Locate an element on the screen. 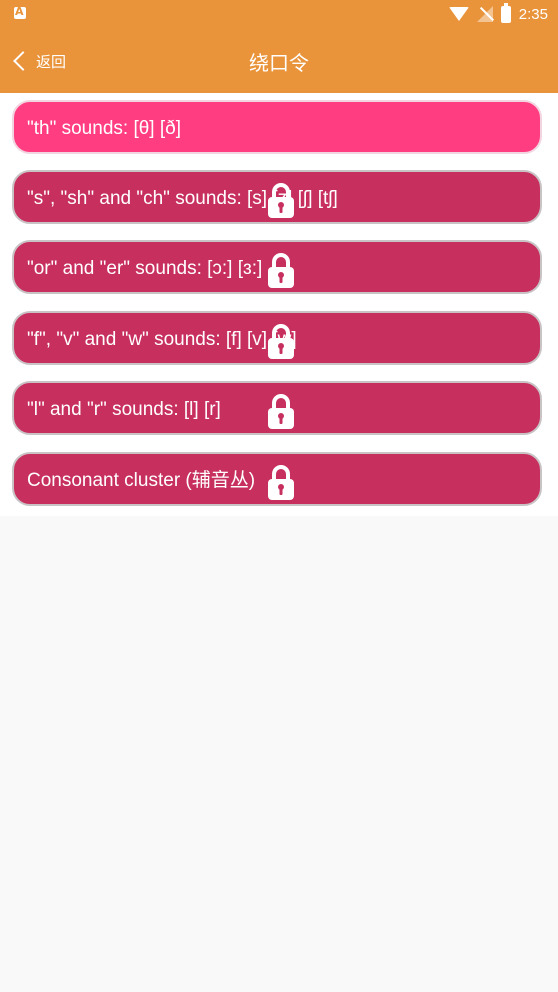 The width and height of the screenshot is (558, 992). app-header: 2:35 返回 绕口令 is located at coordinates (279, 46).